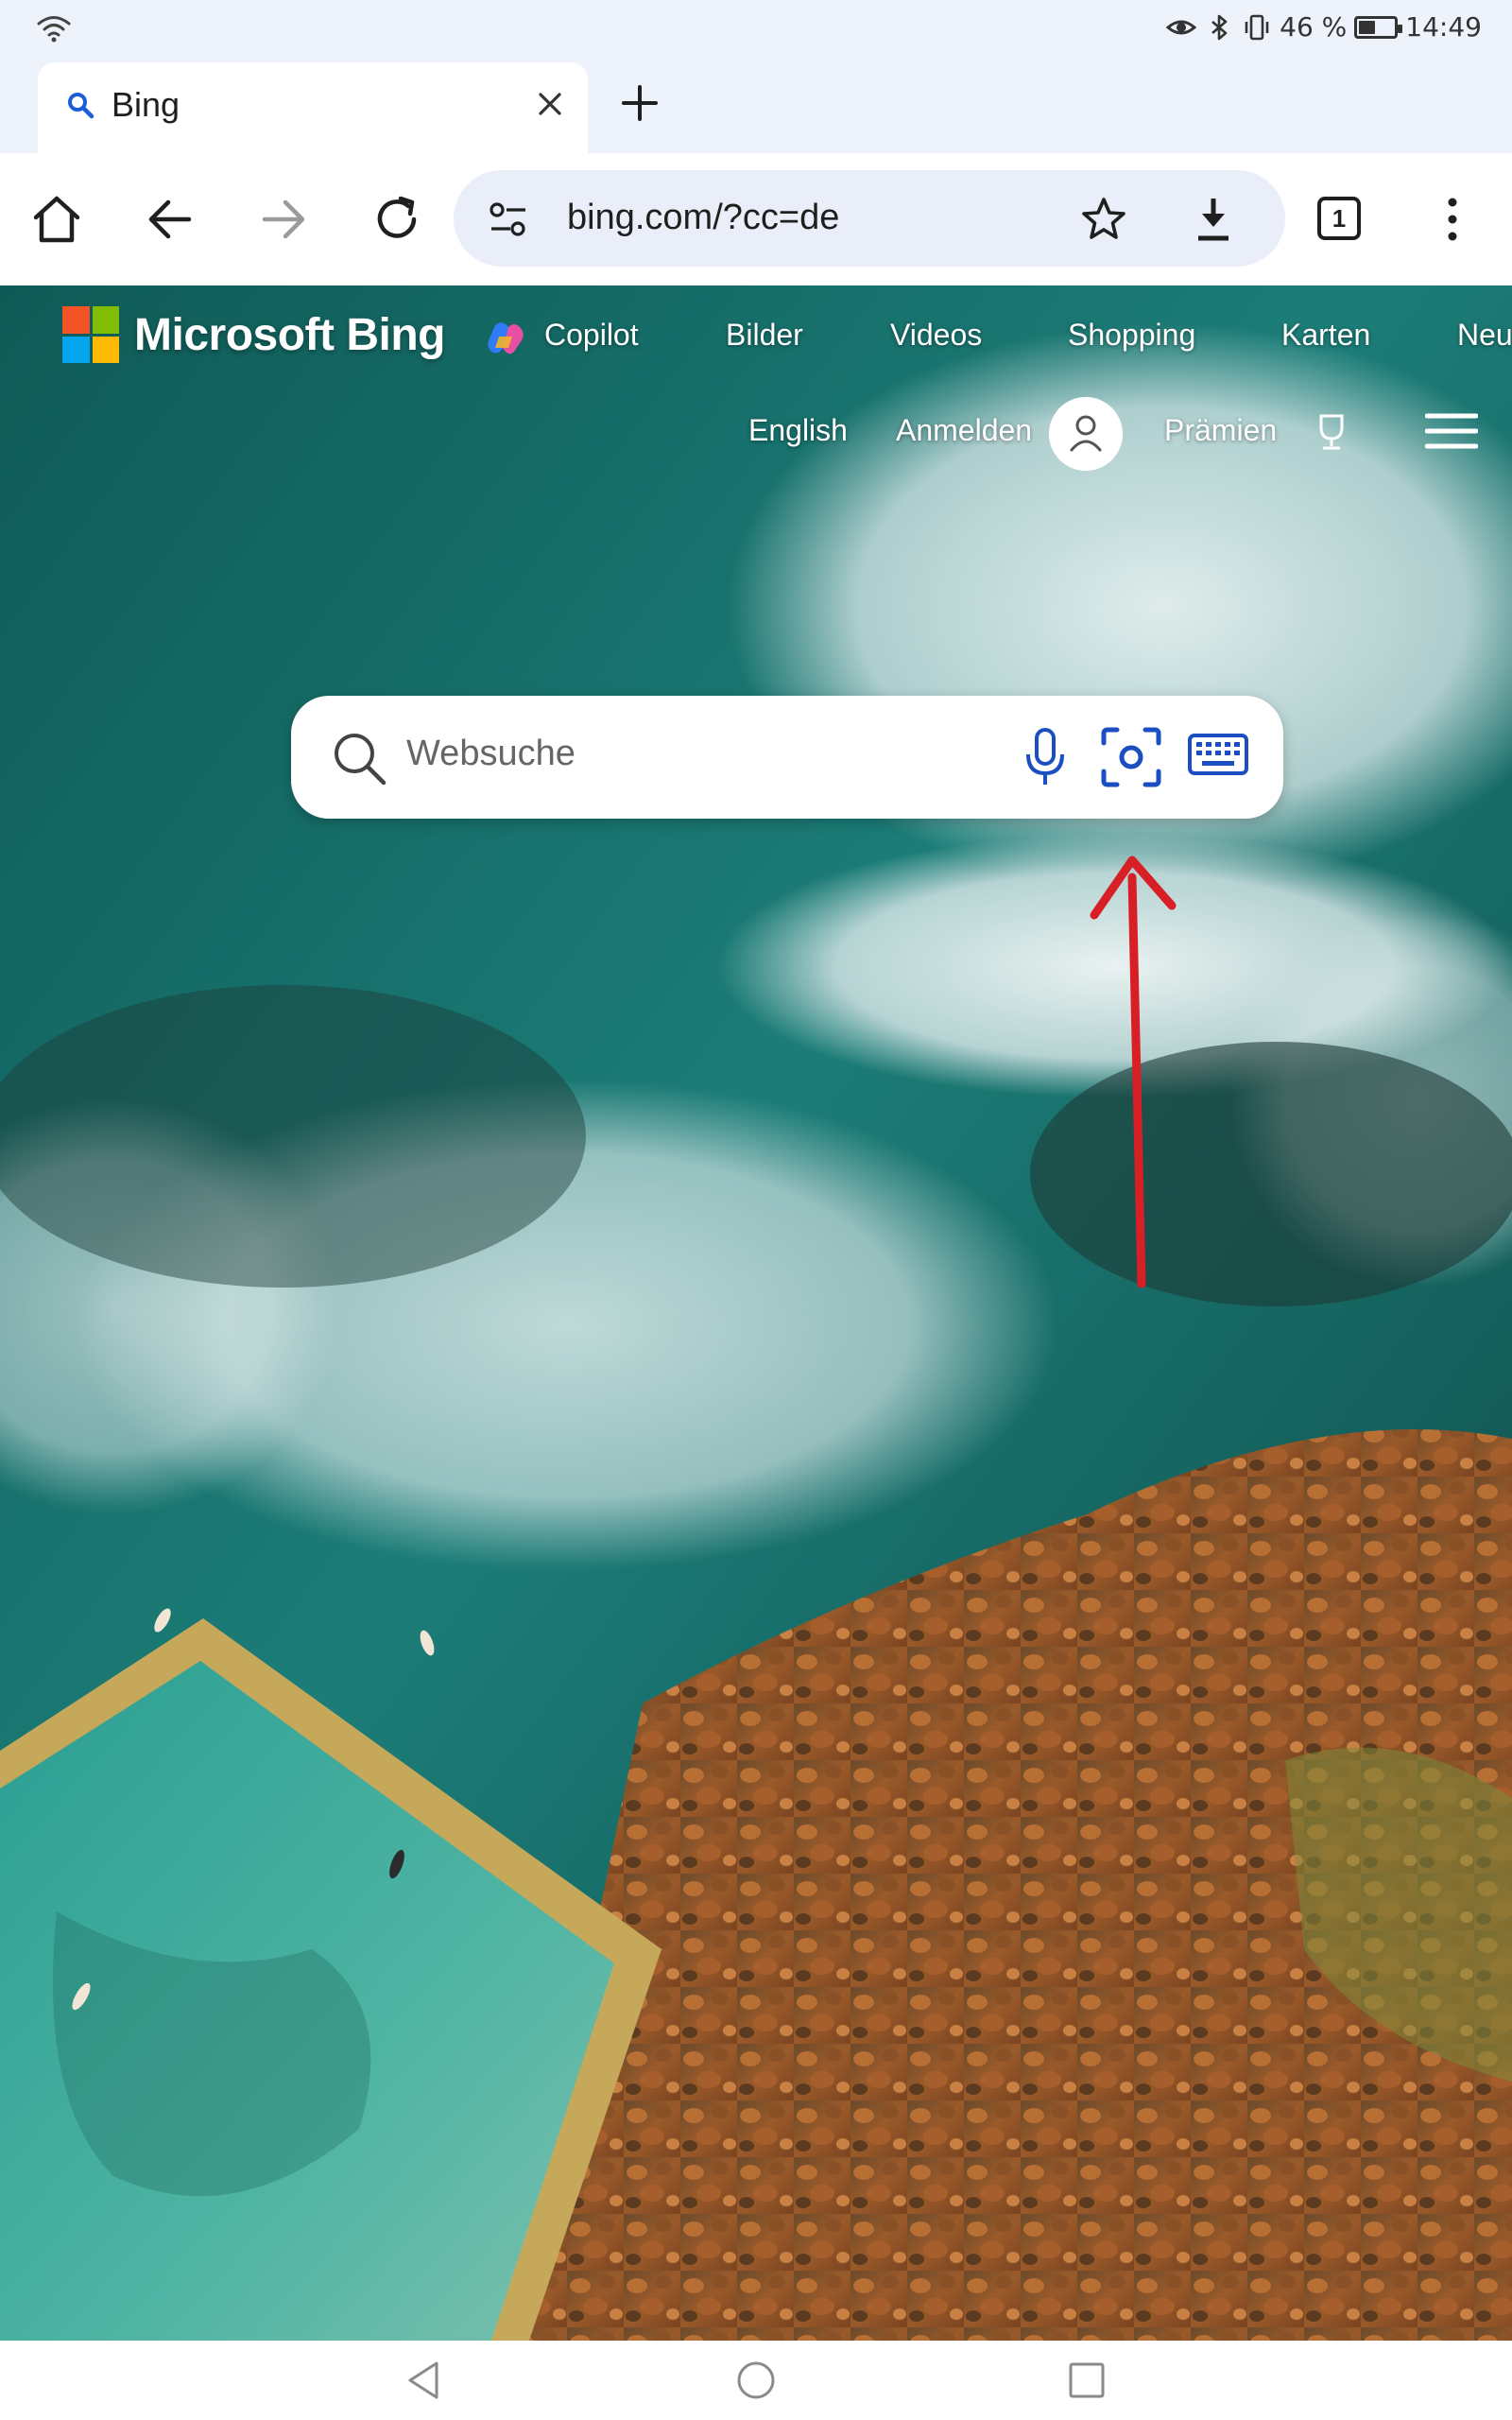 The width and height of the screenshot is (1512, 2420). What do you see at coordinates (1086, 434) in the screenshot?
I see `avatar-icon` at bounding box center [1086, 434].